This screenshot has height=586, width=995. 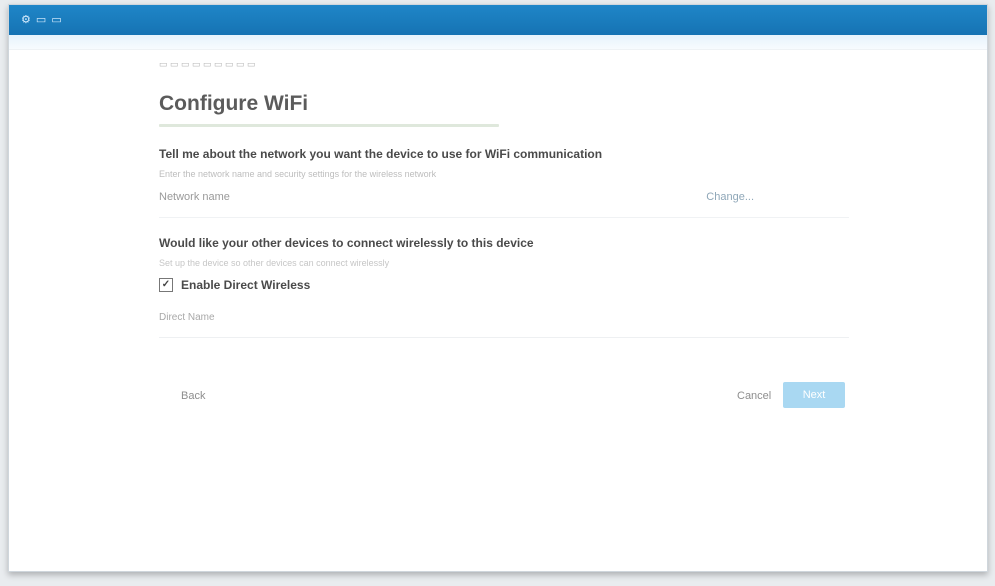 I want to click on field-underline, so click(x=504, y=337).